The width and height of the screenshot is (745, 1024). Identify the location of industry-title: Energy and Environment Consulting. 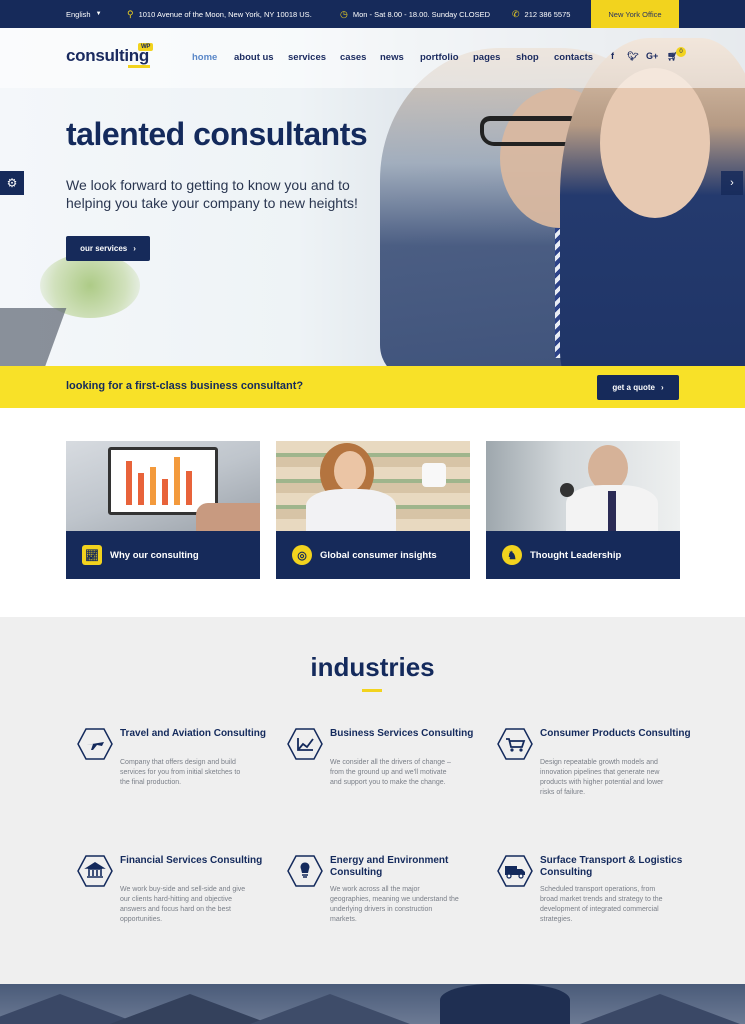
(410, 867).